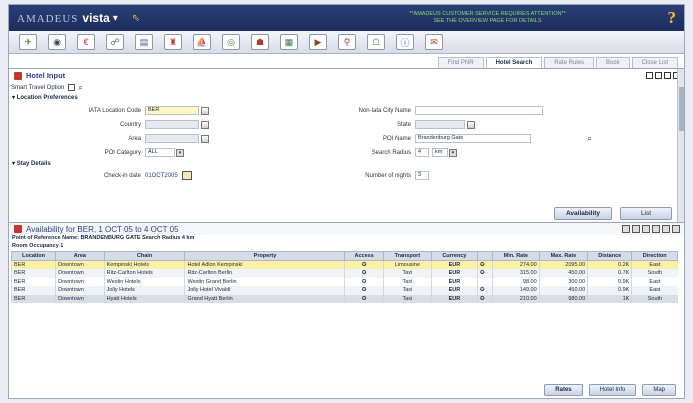 The image size is (693, 403). I want to click on col-min-rate: Min. Rate, so click(516, 256).